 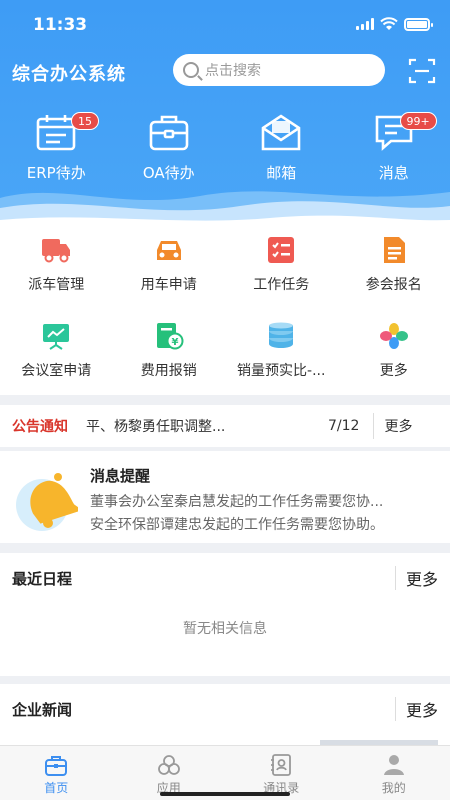 What do you see at coordinates (418, 24) in the screenshot?
I see `battery-icon` at bounding box center [418, 24].